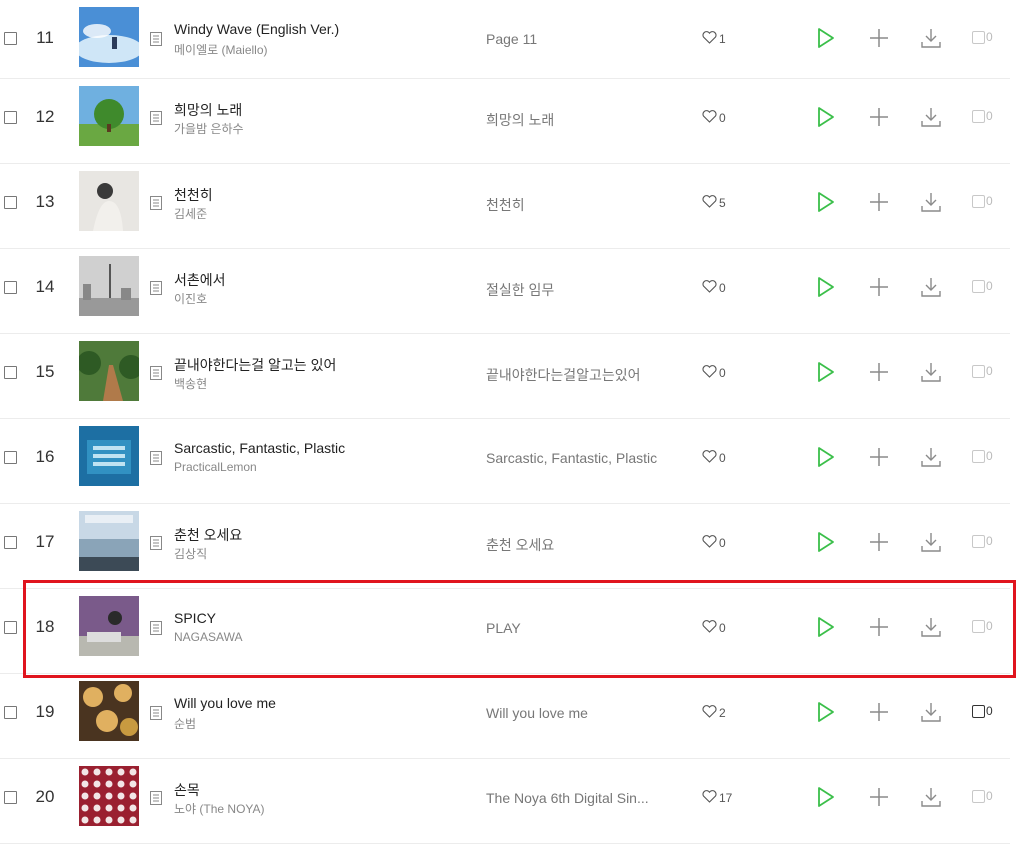  What do you see at coordinates (537, 713) in the screenshot?
I see `album-name: Will you love me` at bounding box center [537, 713].